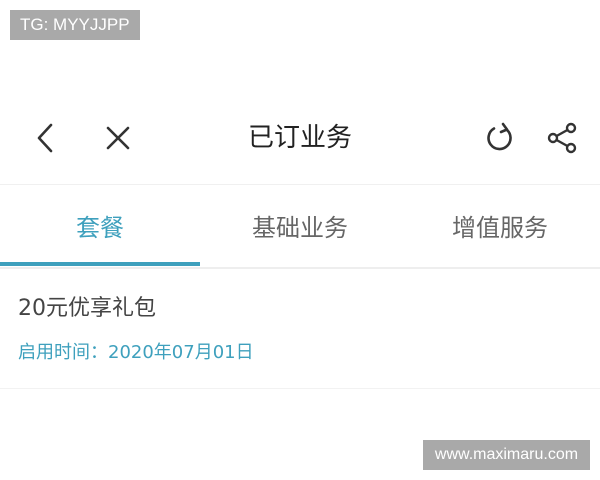 The image size is (600, 480). Describe the element at coordinates (136, 352) in the screenshot. I see `package-start-date: 启用时间：2020年07月01日` at that location.